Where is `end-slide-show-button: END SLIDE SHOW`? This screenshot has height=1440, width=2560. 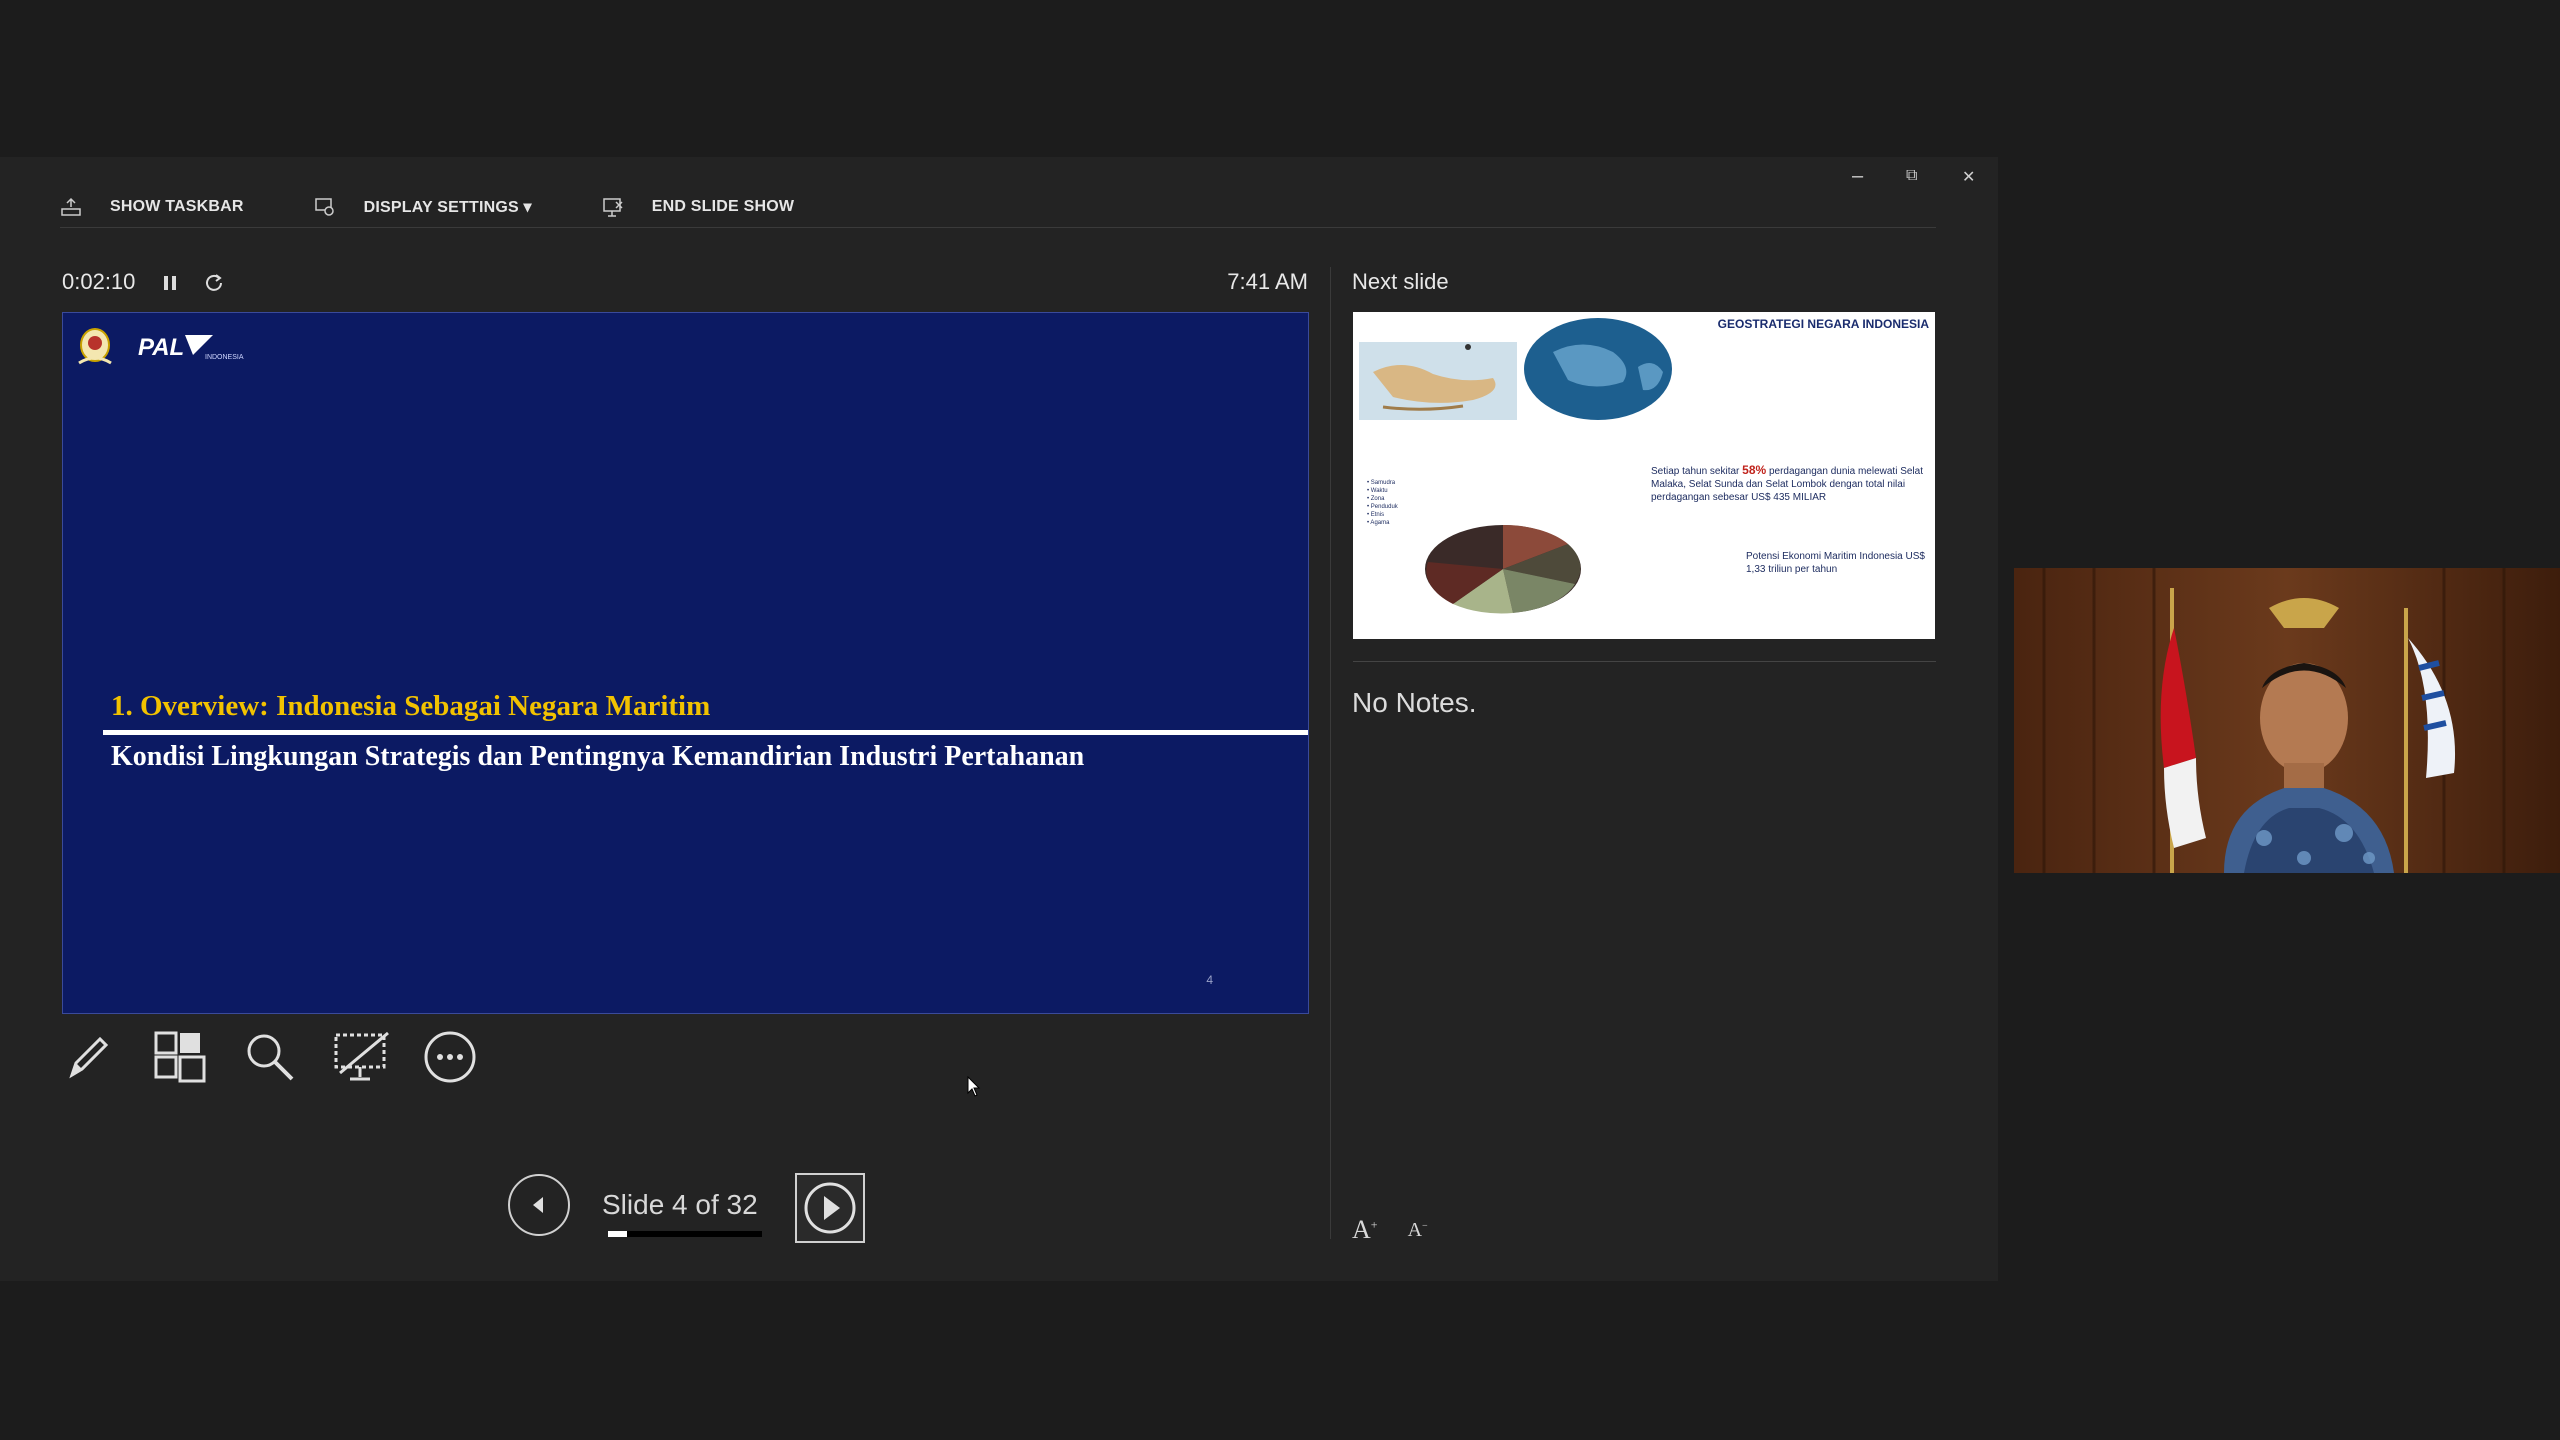 end-slide-show-button: END SLIDE SHOW is located at coordinates (698, 207).